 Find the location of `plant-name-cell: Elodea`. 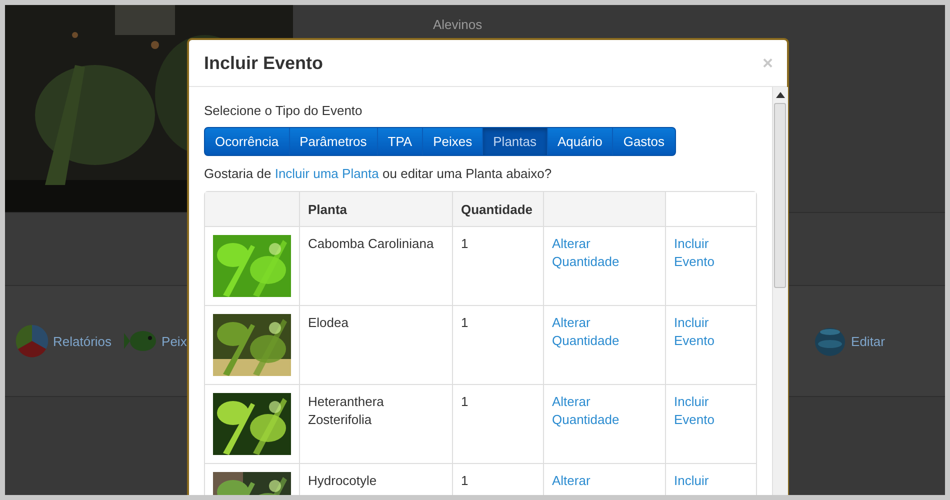

plant-name-cell: Elodea is located at coordinates (375, 344).